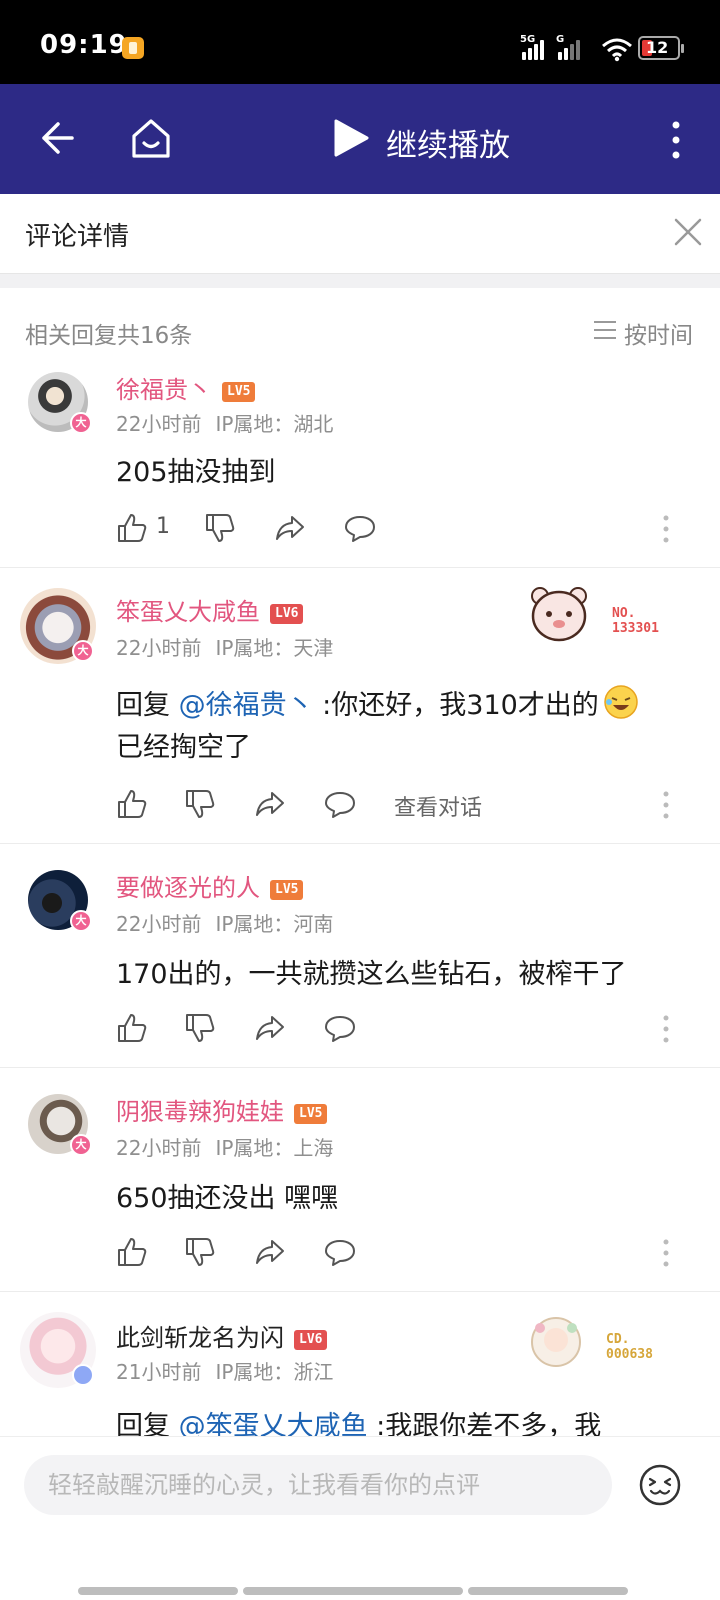 This screenshot has width=720, height=1600. What do you see at coordinates (151, 138) in the screenshot?
I see `home-icon` at bounding box center [151, 138].